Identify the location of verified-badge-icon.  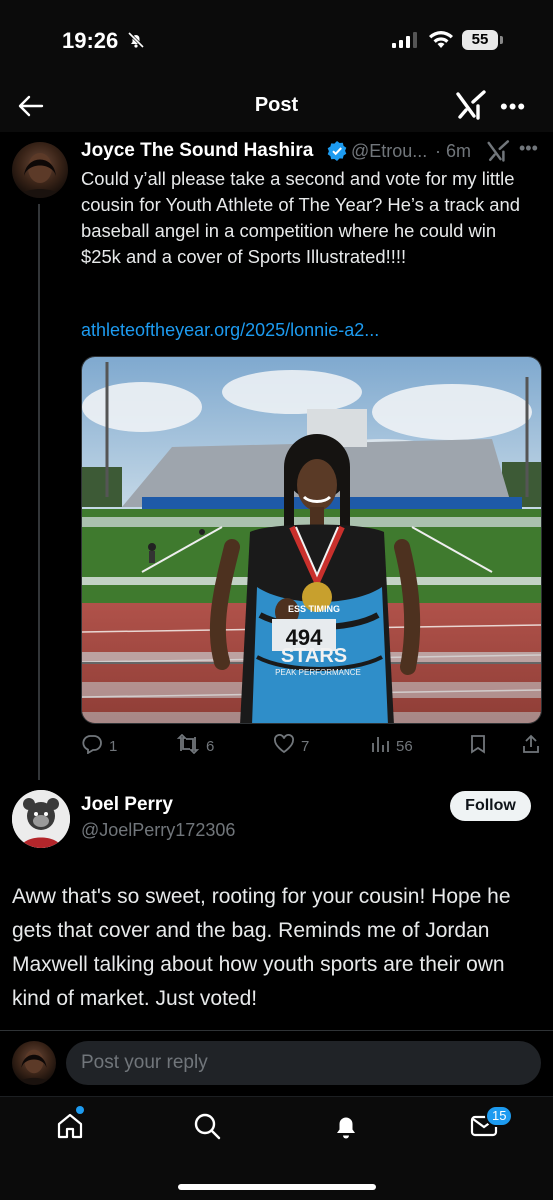
(337, 153).